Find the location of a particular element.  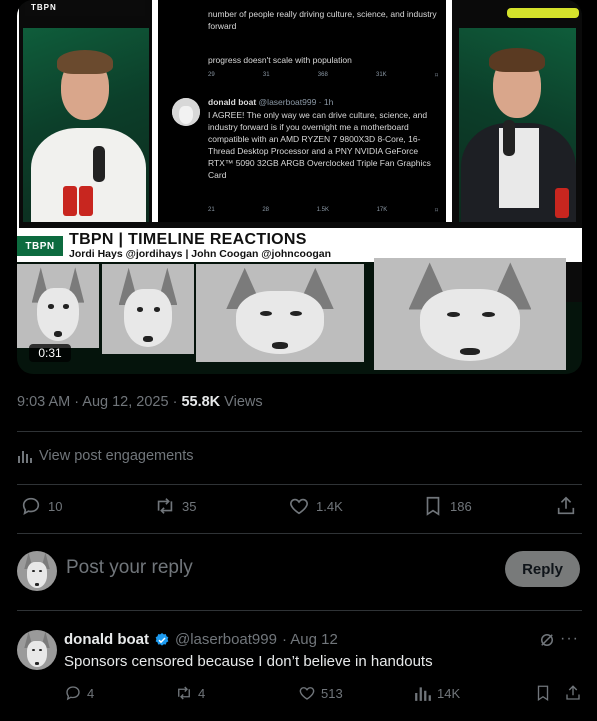

comment-header: donald boat @laserboat999 · Aug 12 is located at coordinates (201, 639).